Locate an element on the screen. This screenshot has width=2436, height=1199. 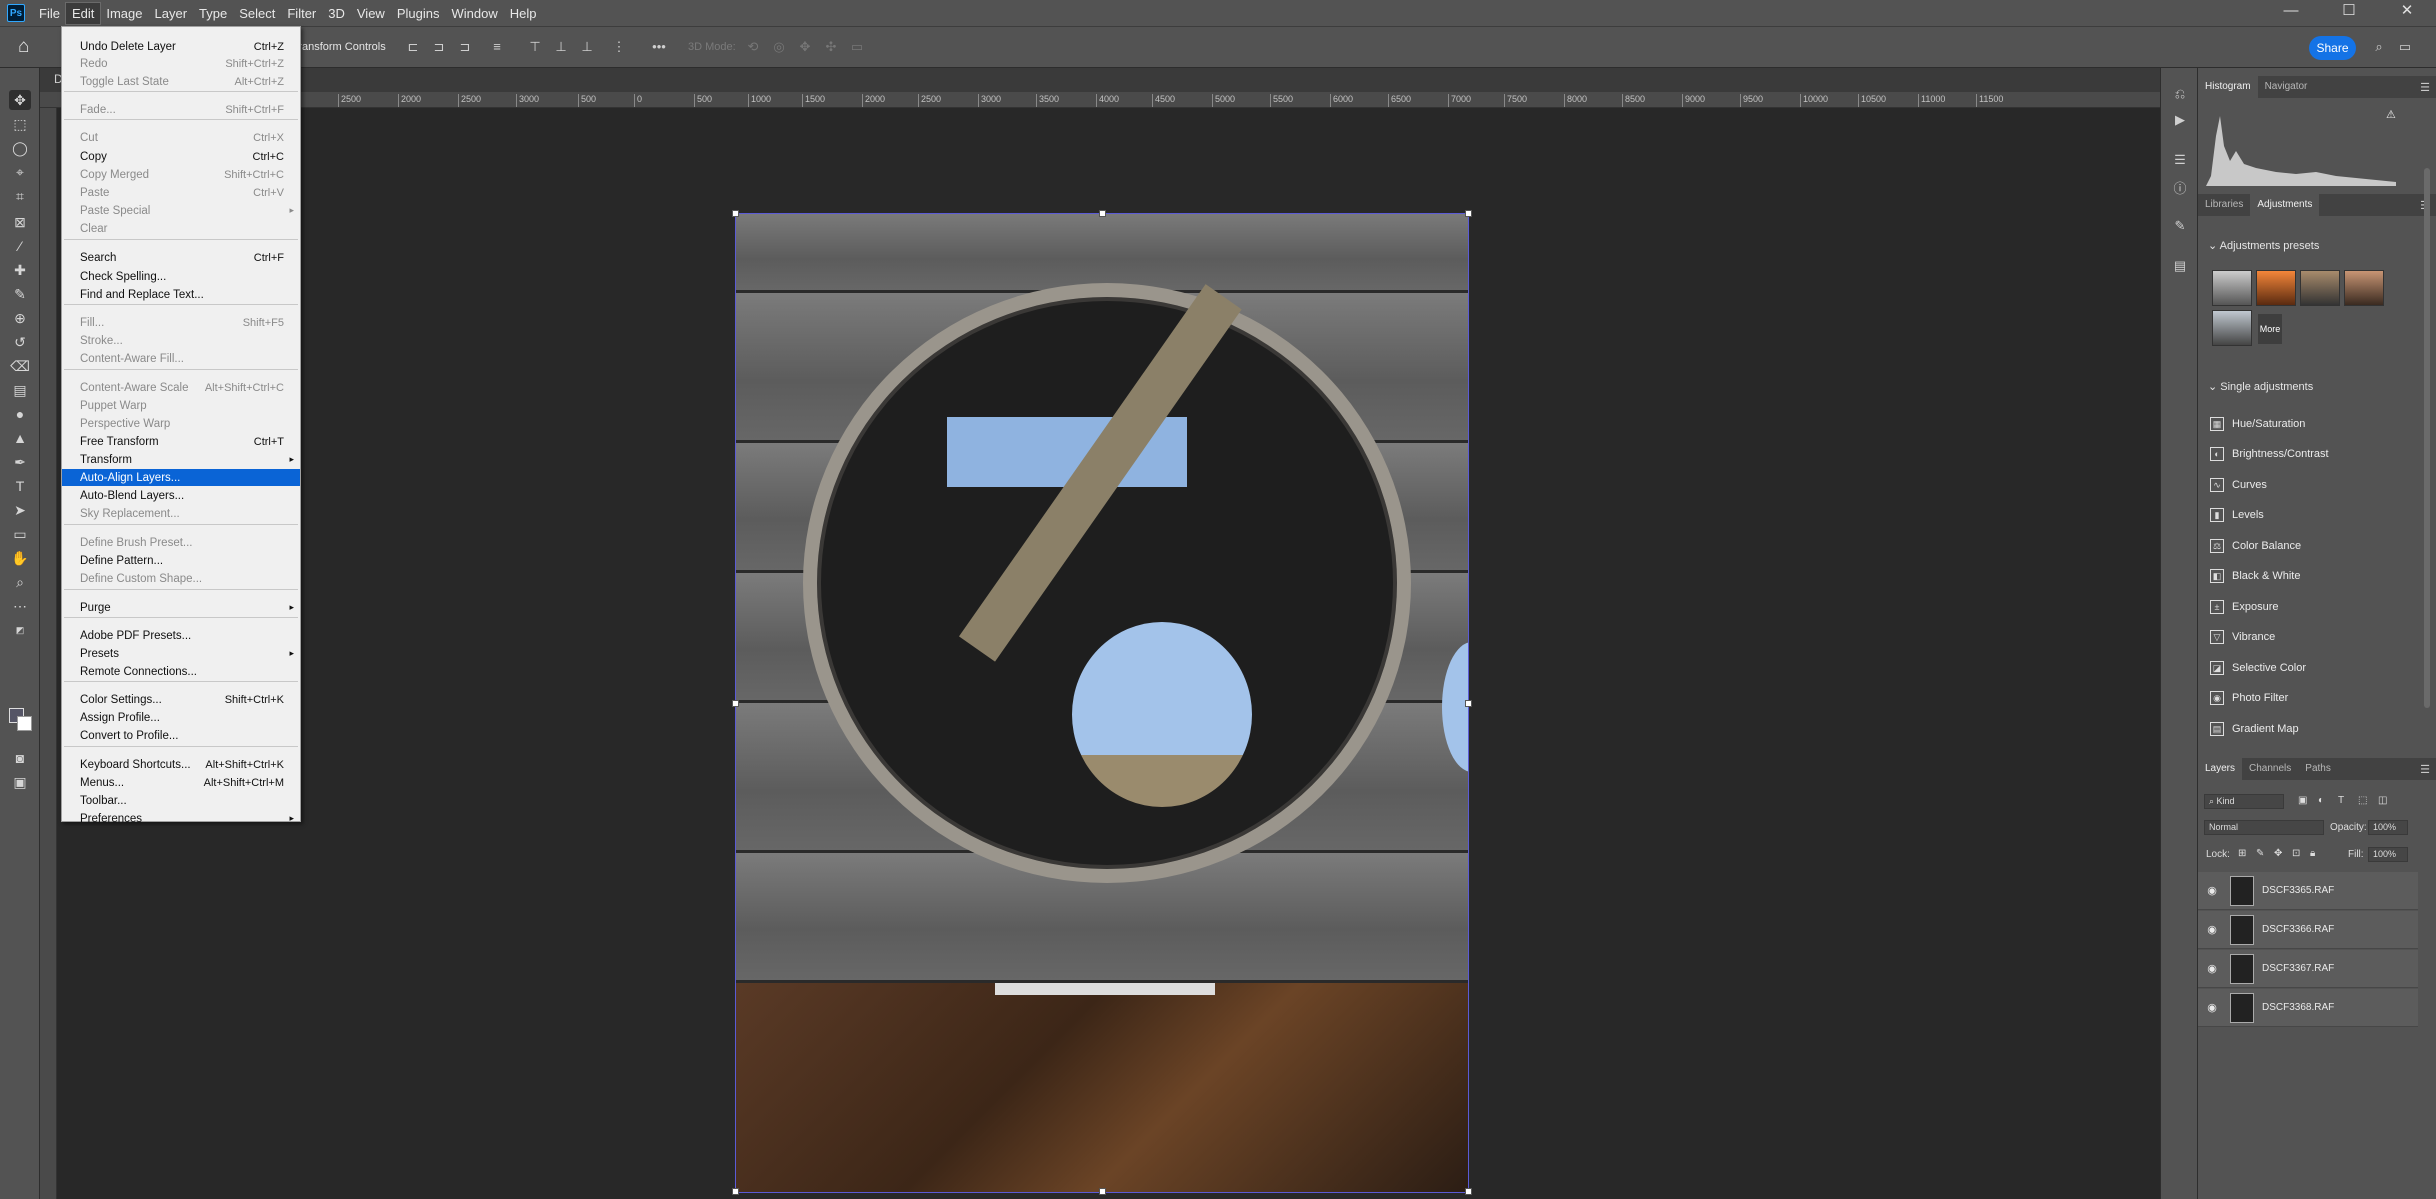
blur-tool-icon: ● is located at coordinates (20, 414).